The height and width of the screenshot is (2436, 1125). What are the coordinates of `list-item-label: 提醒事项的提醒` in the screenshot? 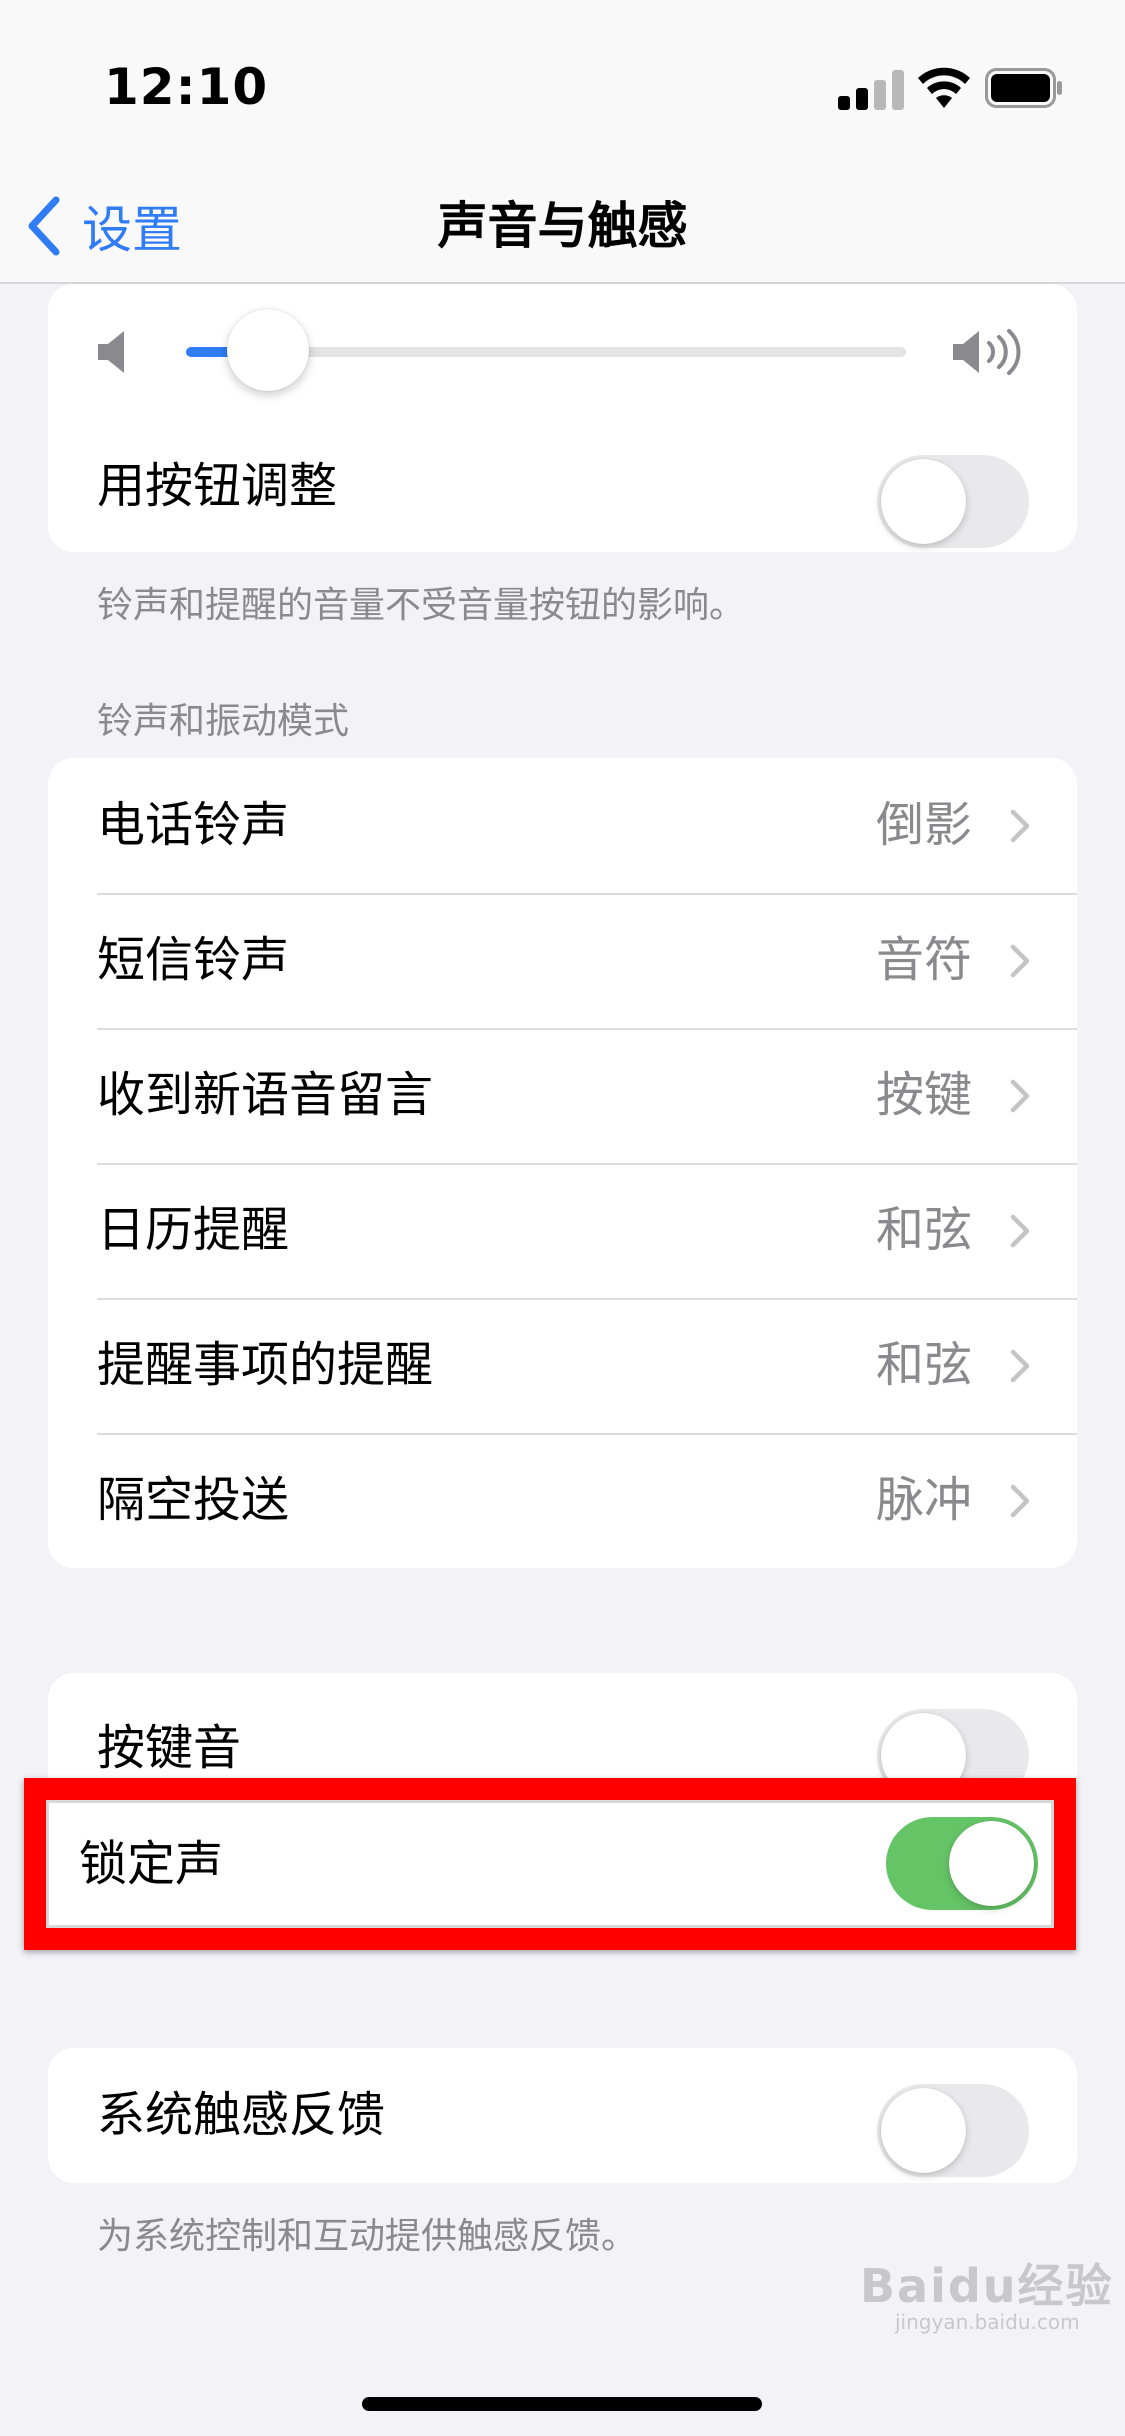 It's located at (265, 1365).